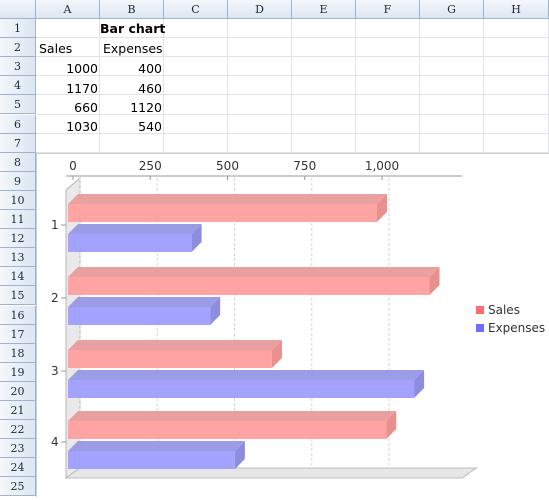 The height and width of the screenshot is (500, 549). Describe the element at coordinates (18, 449) in the screenshot. I see `row-header-23: 23` at that location.